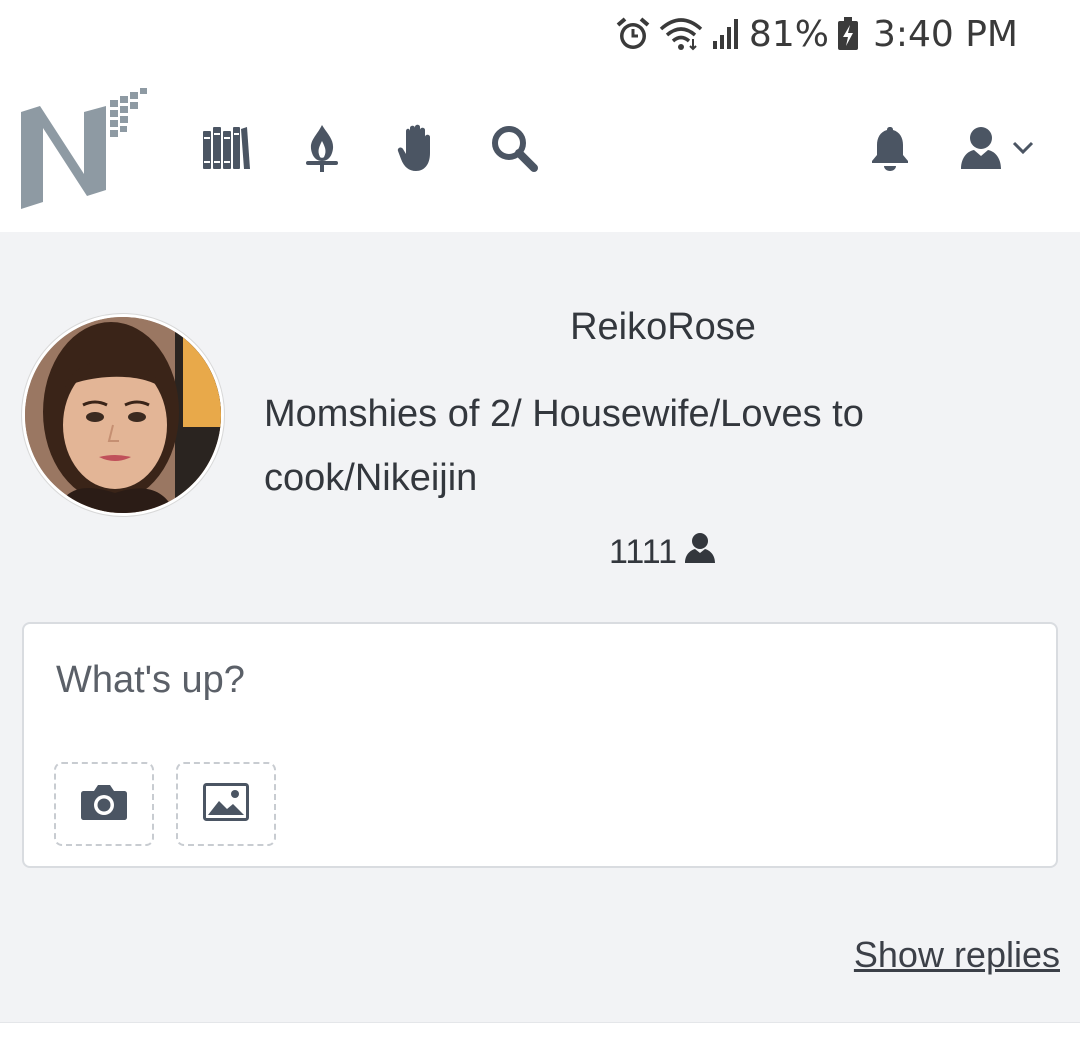 The height and width of the screenshot is (1046, 1080). What do you see at coordinates (536, 680) in the screenshot?
I see `status-input` at bounding box center [536, 680].